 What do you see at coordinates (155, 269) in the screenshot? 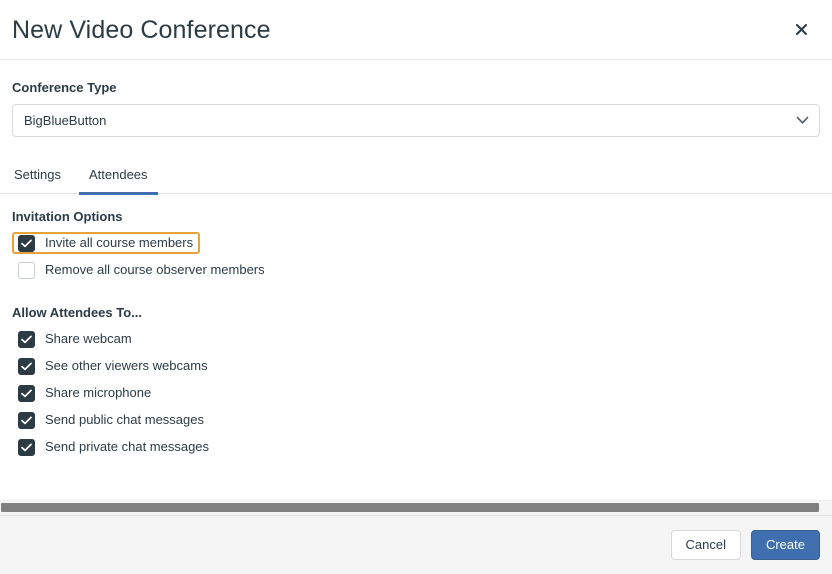
I see `checkbox-label: Remove all course observer members` at bounding box center [155, 269].